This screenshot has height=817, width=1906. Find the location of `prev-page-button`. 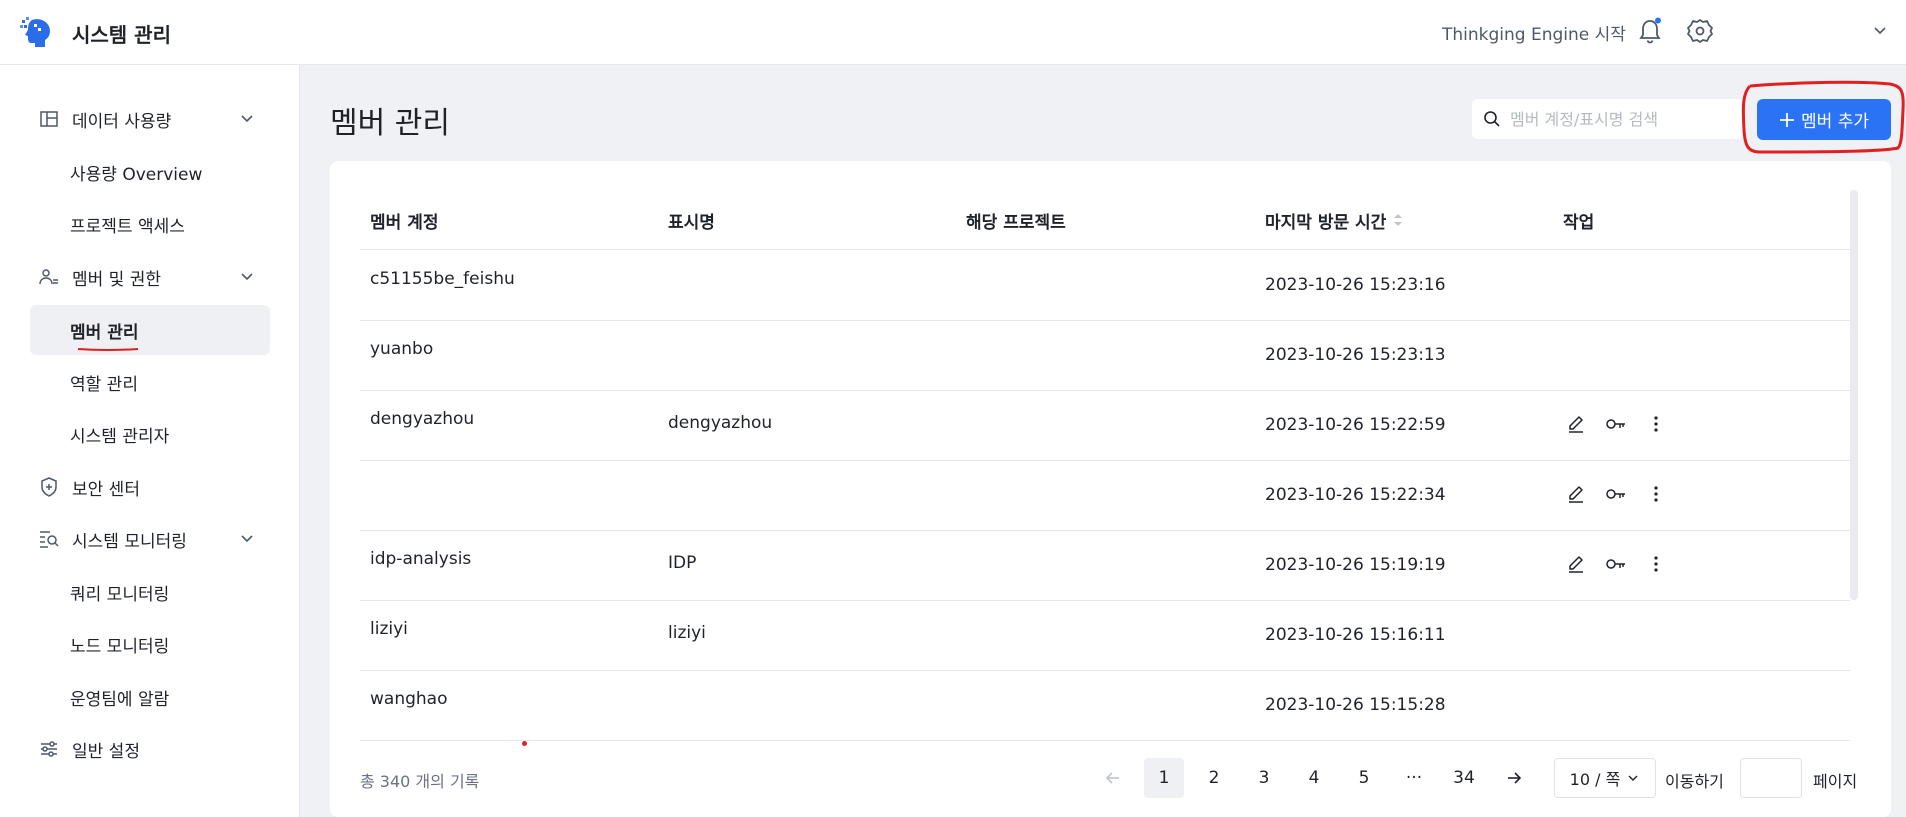

prev-page-button is located at coordinates (1113, 778).